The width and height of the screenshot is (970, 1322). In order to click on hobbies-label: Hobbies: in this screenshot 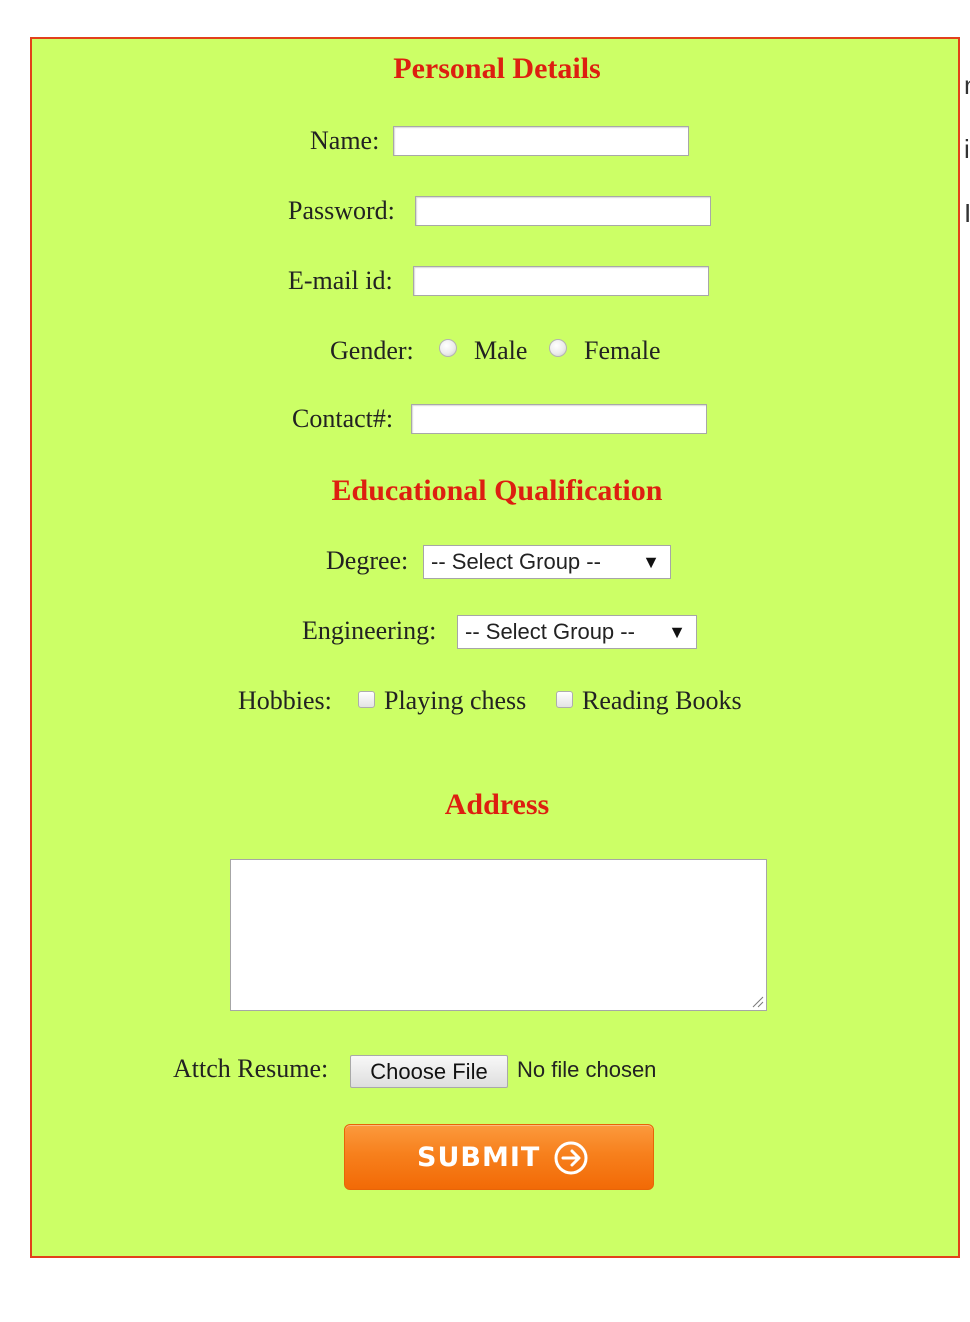, I will do `click(285, 700)`.